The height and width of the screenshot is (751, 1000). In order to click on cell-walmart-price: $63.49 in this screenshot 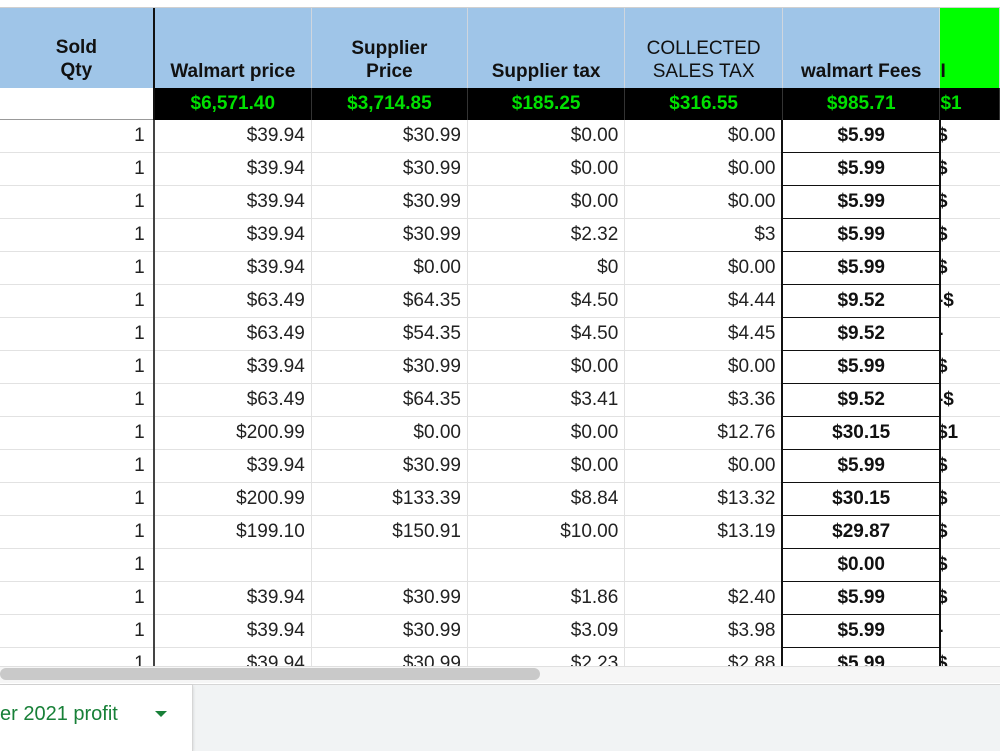, I will do `click(232, 400)`.